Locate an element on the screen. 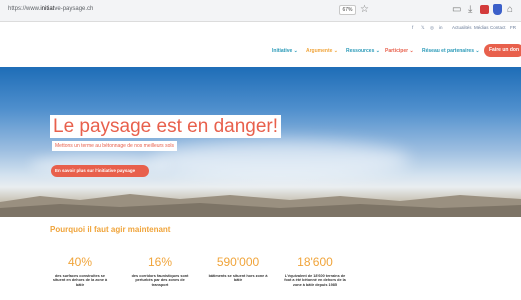 This screenshot has height=300, width=521. star-icon: ☆ is located at coordinates (364, 10).